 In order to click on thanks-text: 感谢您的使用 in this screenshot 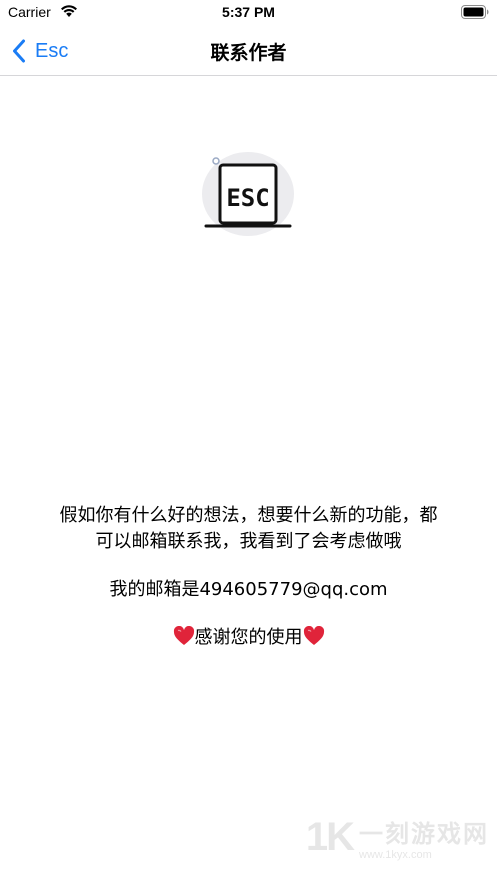, I will do `click(248, 637)`.